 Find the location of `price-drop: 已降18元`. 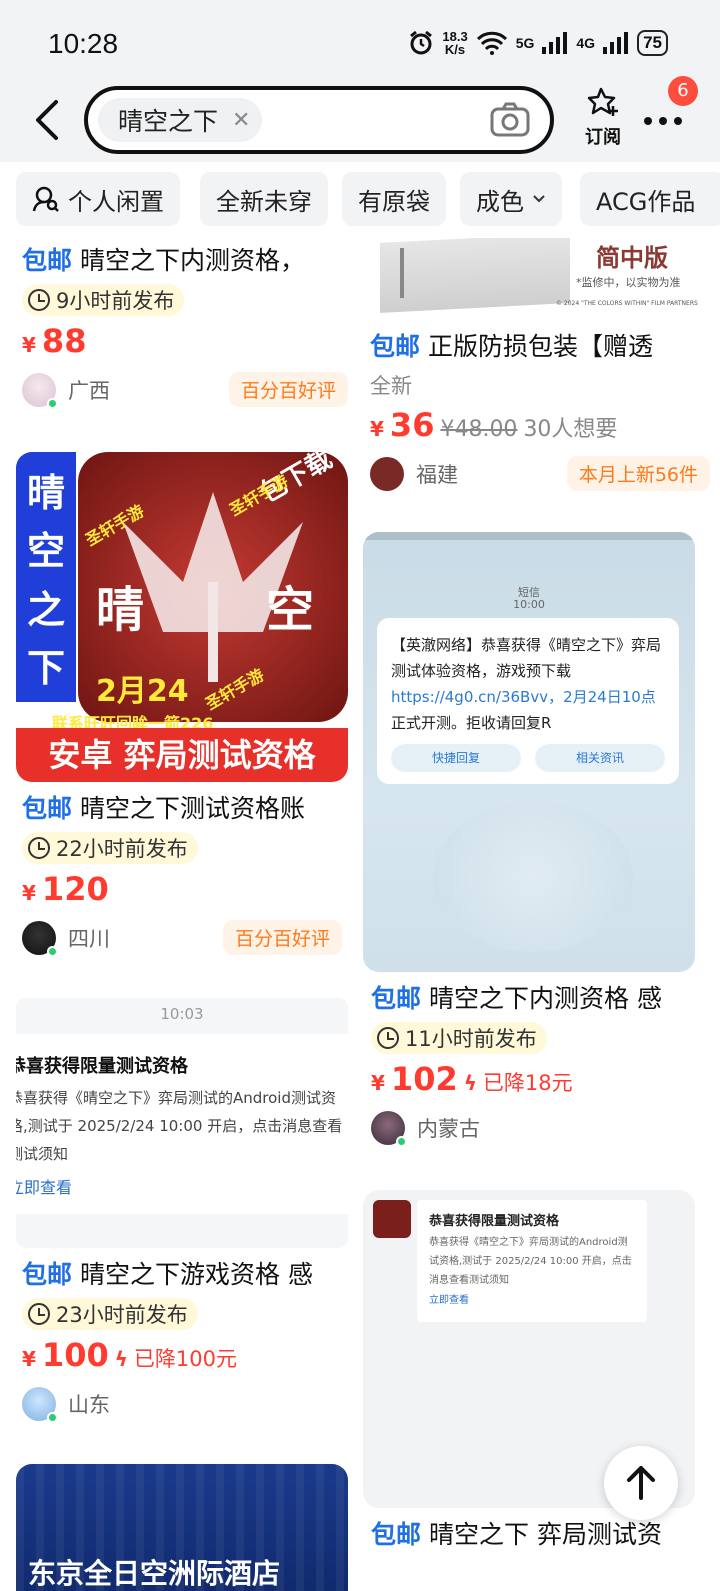

price-drop: 已降18元 is located at coordinates (527, 1083).